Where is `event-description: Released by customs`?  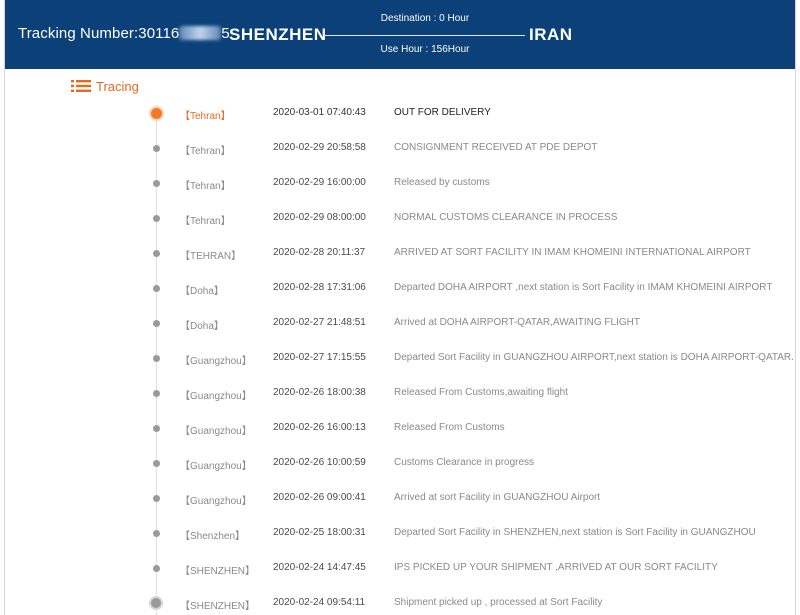 event-description: Released by customs is located at coordinates (442, 182).